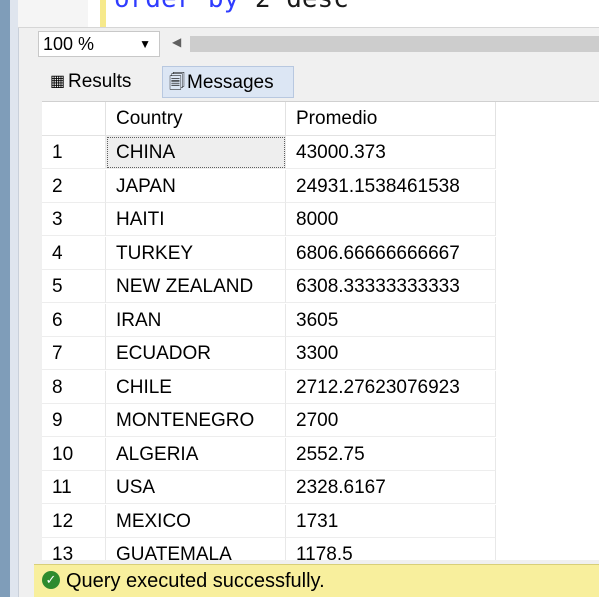 Image resolution: width=599 pixels, height=597 pixels. What do you see at coordinates (391, 186) in the screenshot?
I see `promedio-cell: 24931.1538461538` at bounding box center [391, 186].